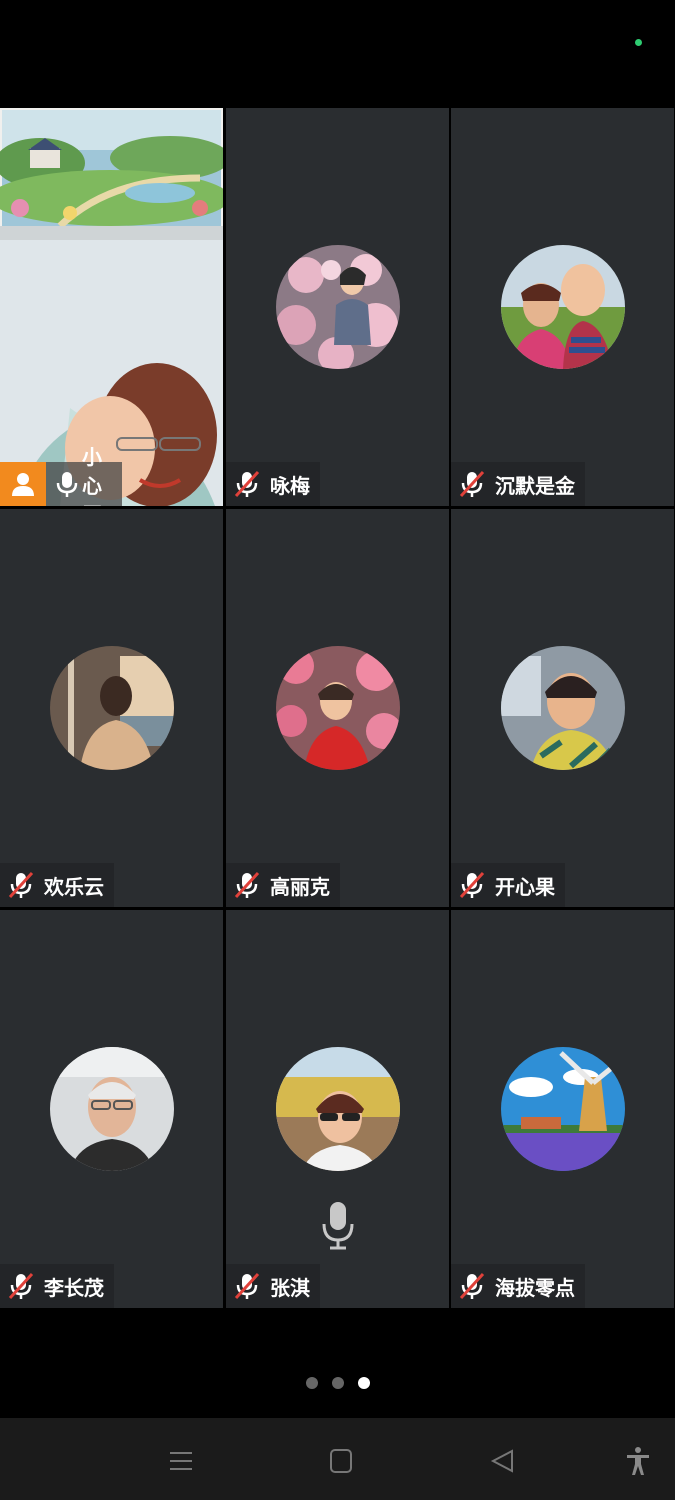  What do you see at coordinates (74, 1287) in the screenshot?
I see `participant-name: 李长茂` at bounding box center [74, 1287].